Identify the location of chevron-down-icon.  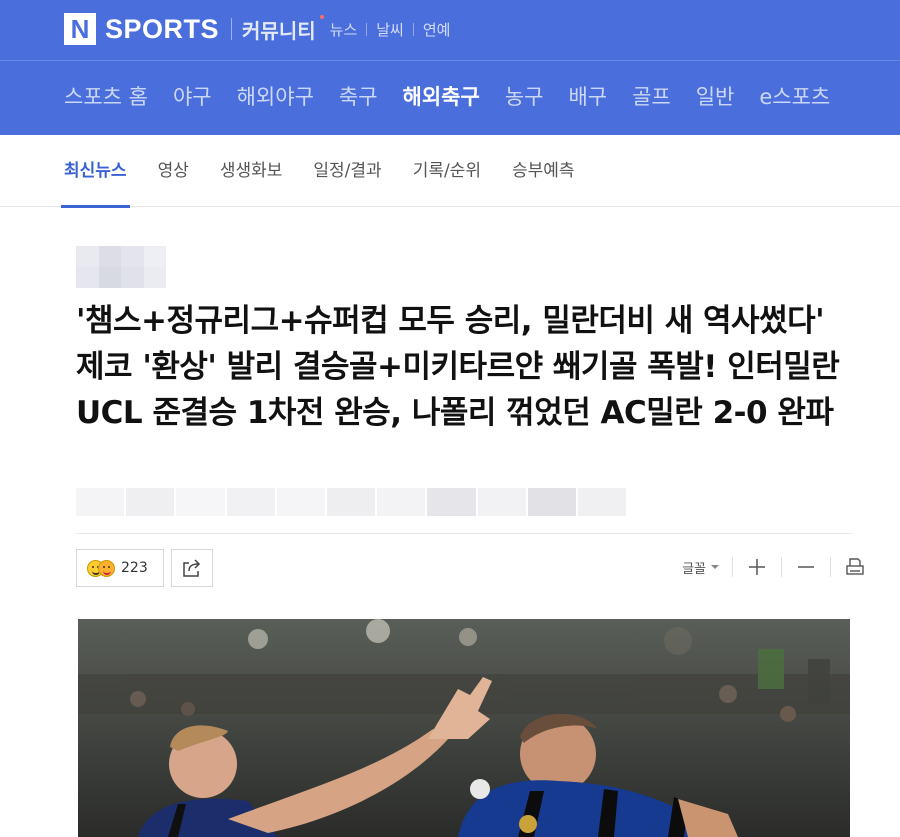
(715, 567).